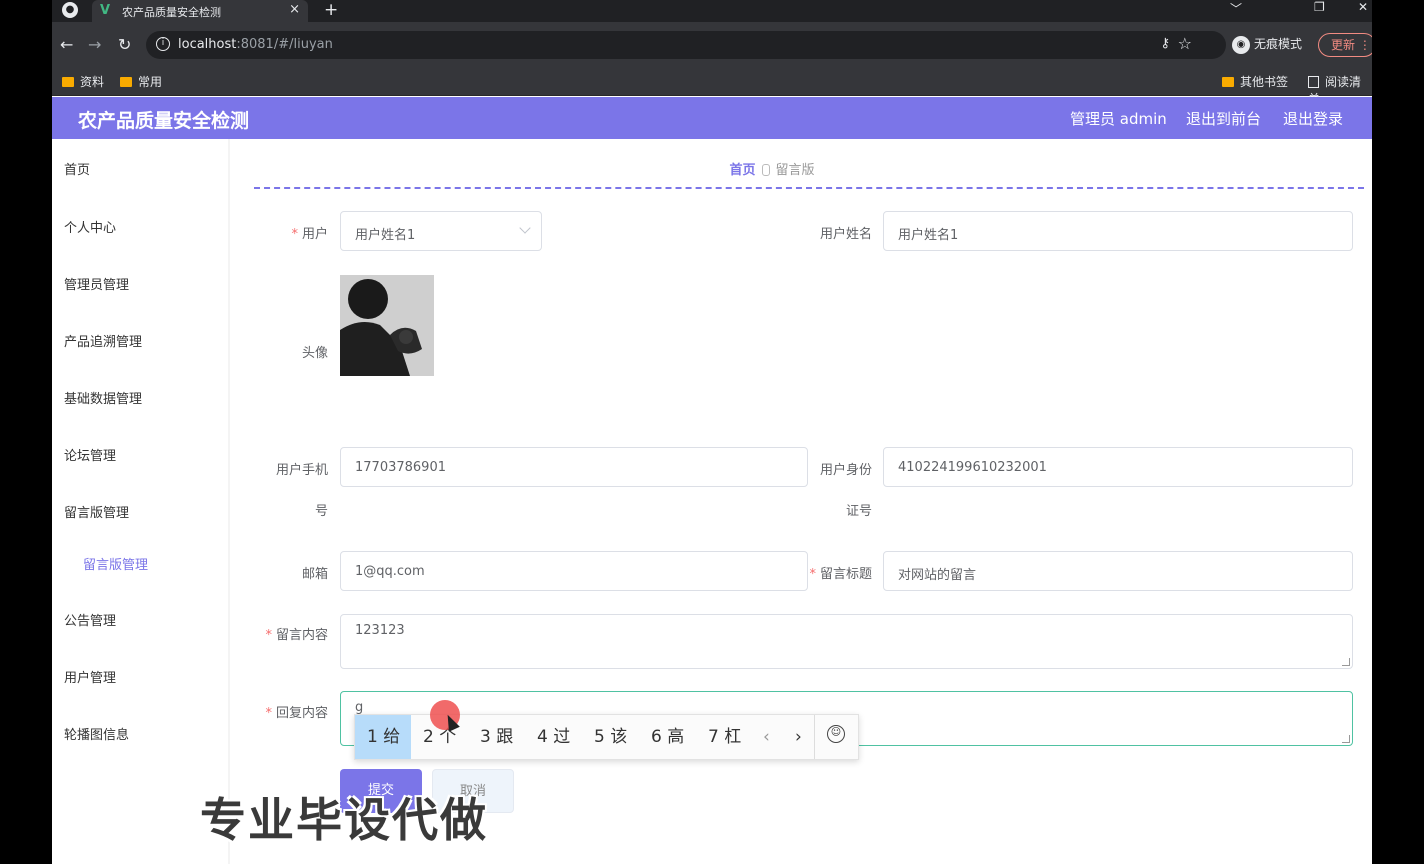 This screenshot has width=1424, height=864. I want to click on ime-next-icon: ›, so click(798, 737).